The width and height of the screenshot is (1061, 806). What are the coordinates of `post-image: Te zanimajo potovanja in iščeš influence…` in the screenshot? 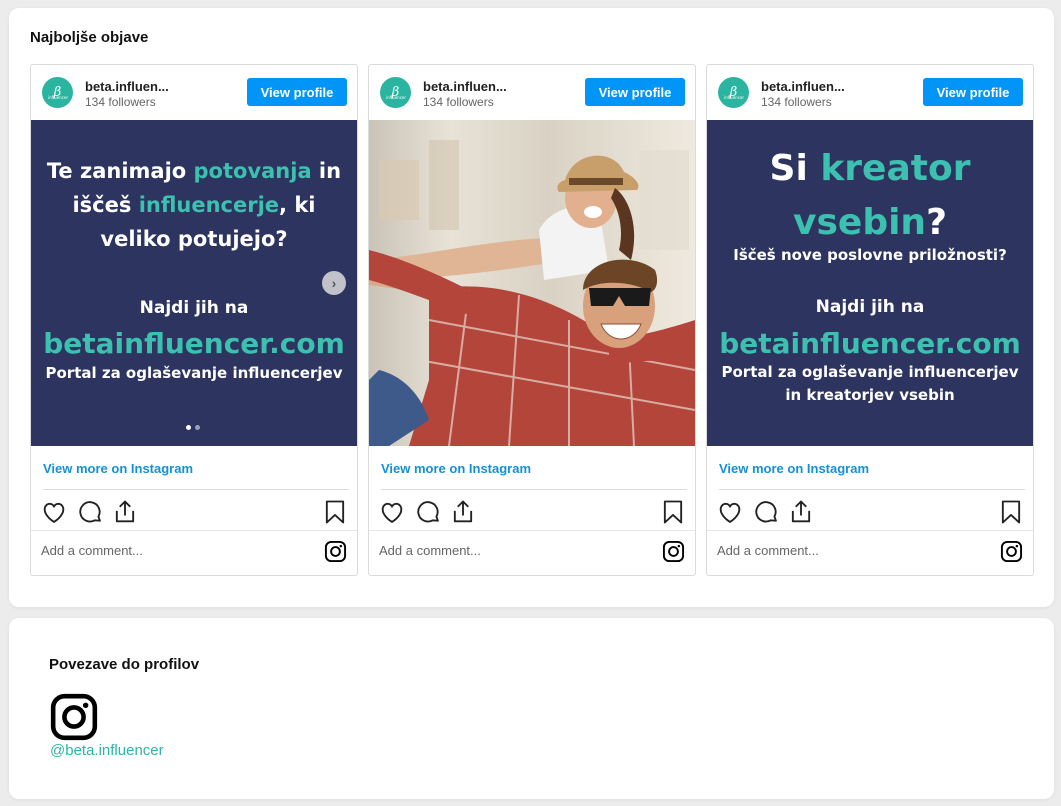 It's located at (194, 283).